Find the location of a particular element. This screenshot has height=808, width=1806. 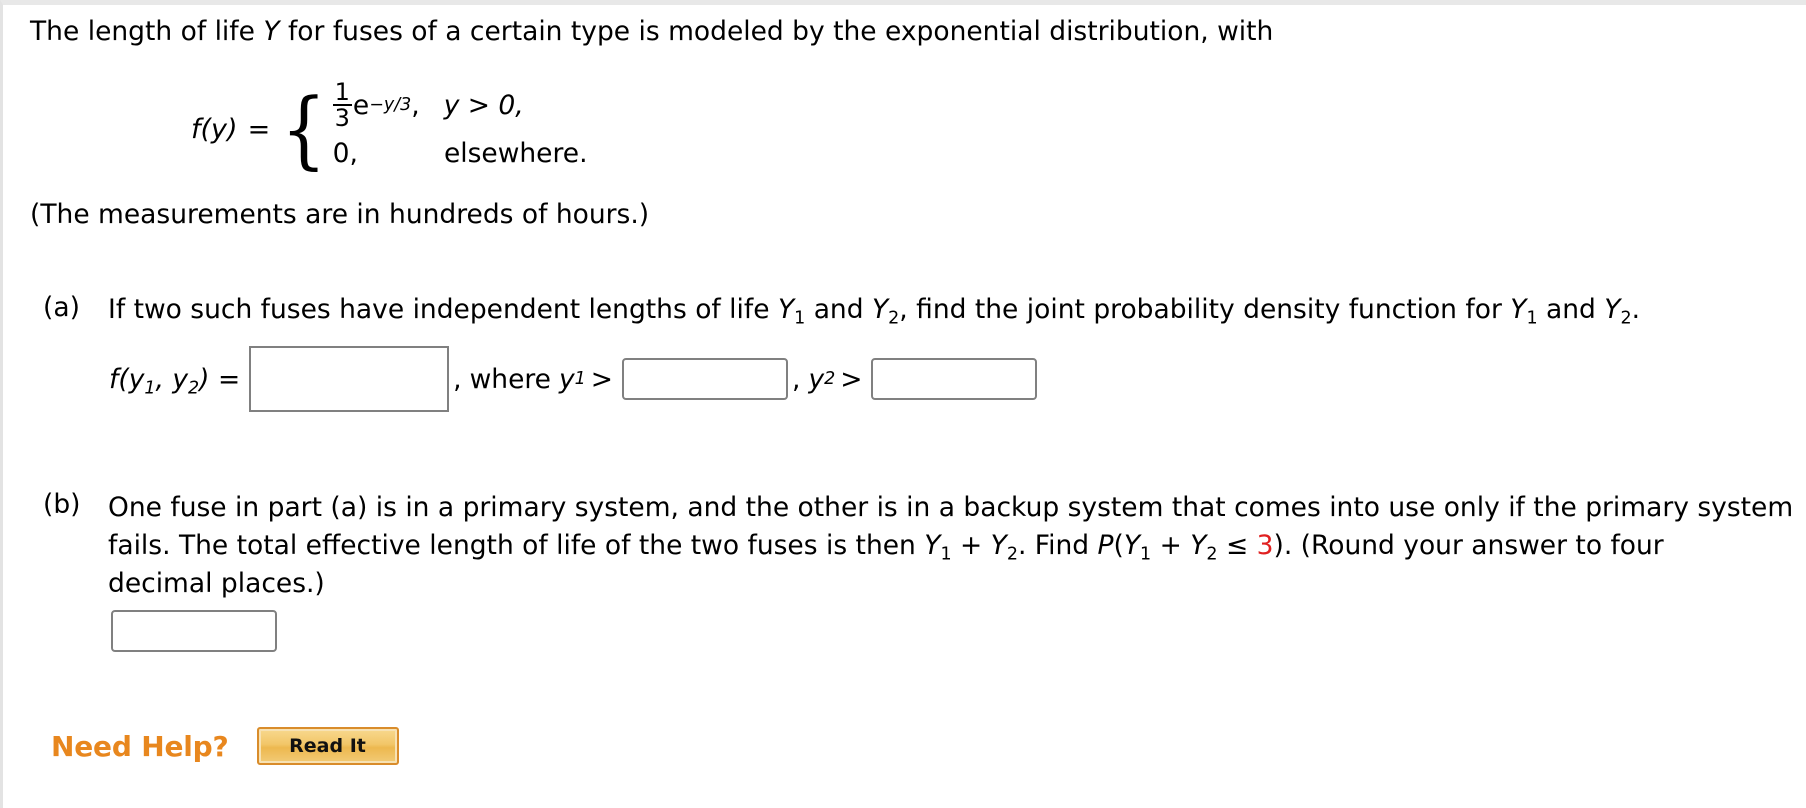

joint-pdf-label-f: f is located at coordinates (114, 379).